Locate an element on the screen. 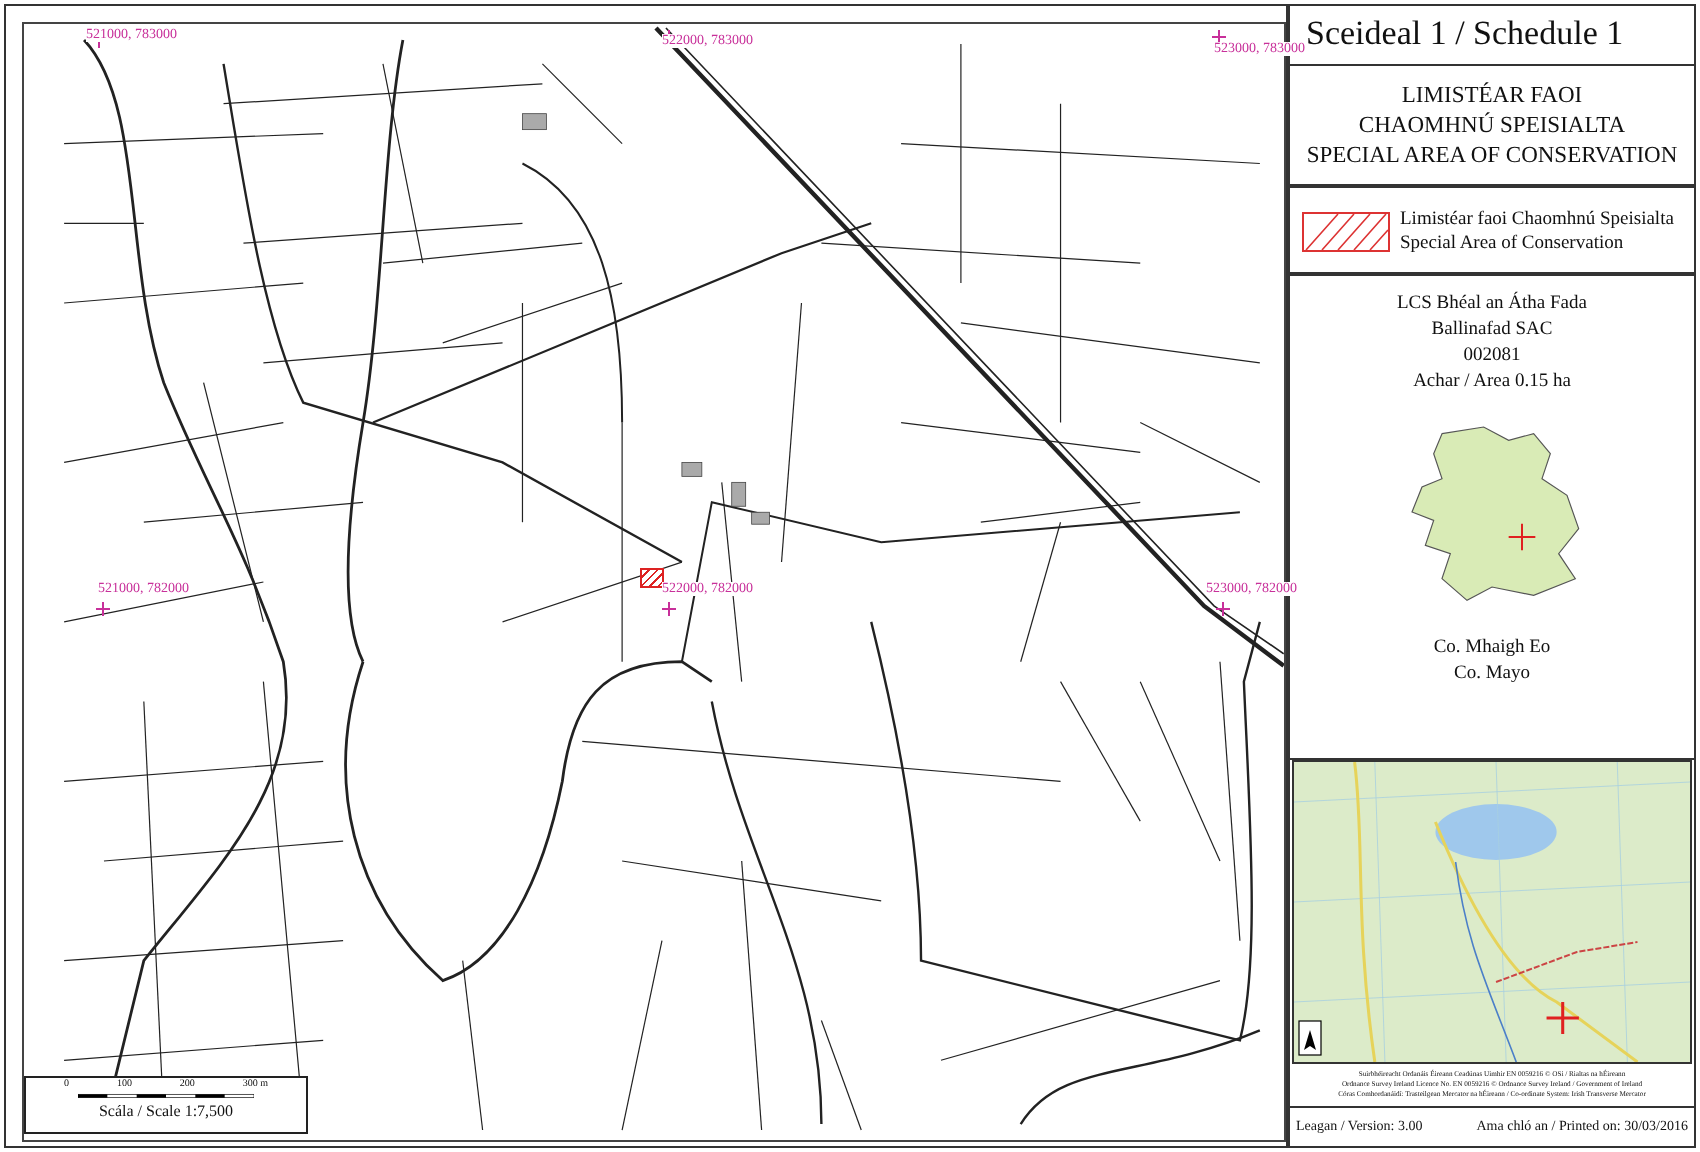 The width and height of the screenshot is (1700, 1152). county-name: Co. Mhaigh Eo is located at coordinates (1492, 649).